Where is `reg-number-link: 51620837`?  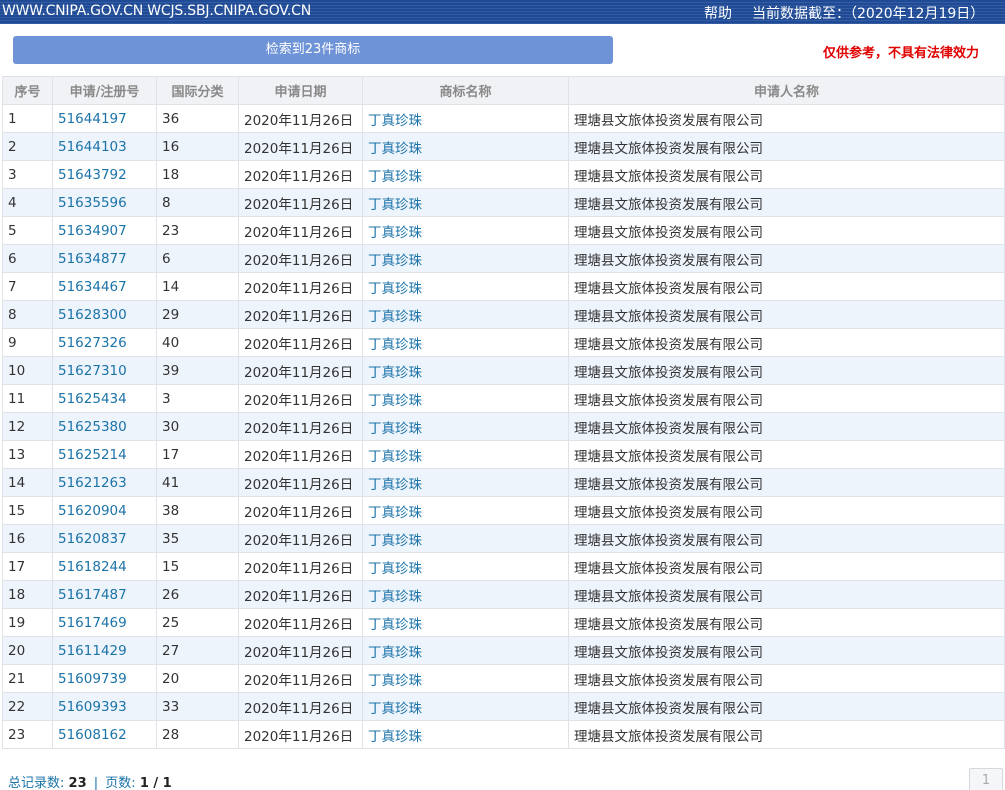
reg-number-link: 51620837 is located at coordinates (104, 538).